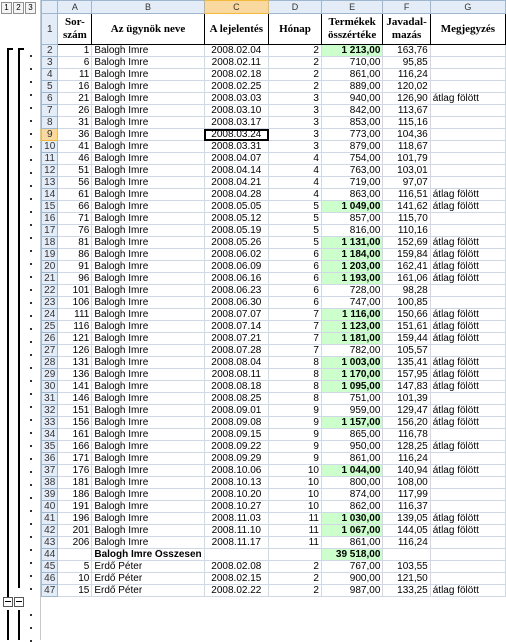 Image resolution: width=506 pixels, height=642 pixels. Describe the element at coordinates (49, 110) in the screenshot. I see `row-header: 7` at that location.